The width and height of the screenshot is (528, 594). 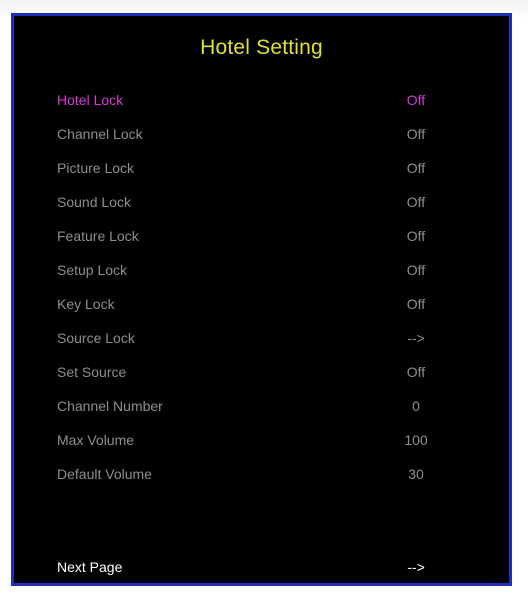 What do you see at coordinates (92, 372) in the screenshot?
I see `menu-item-label: Set Source` at bounding box center [92, 372].